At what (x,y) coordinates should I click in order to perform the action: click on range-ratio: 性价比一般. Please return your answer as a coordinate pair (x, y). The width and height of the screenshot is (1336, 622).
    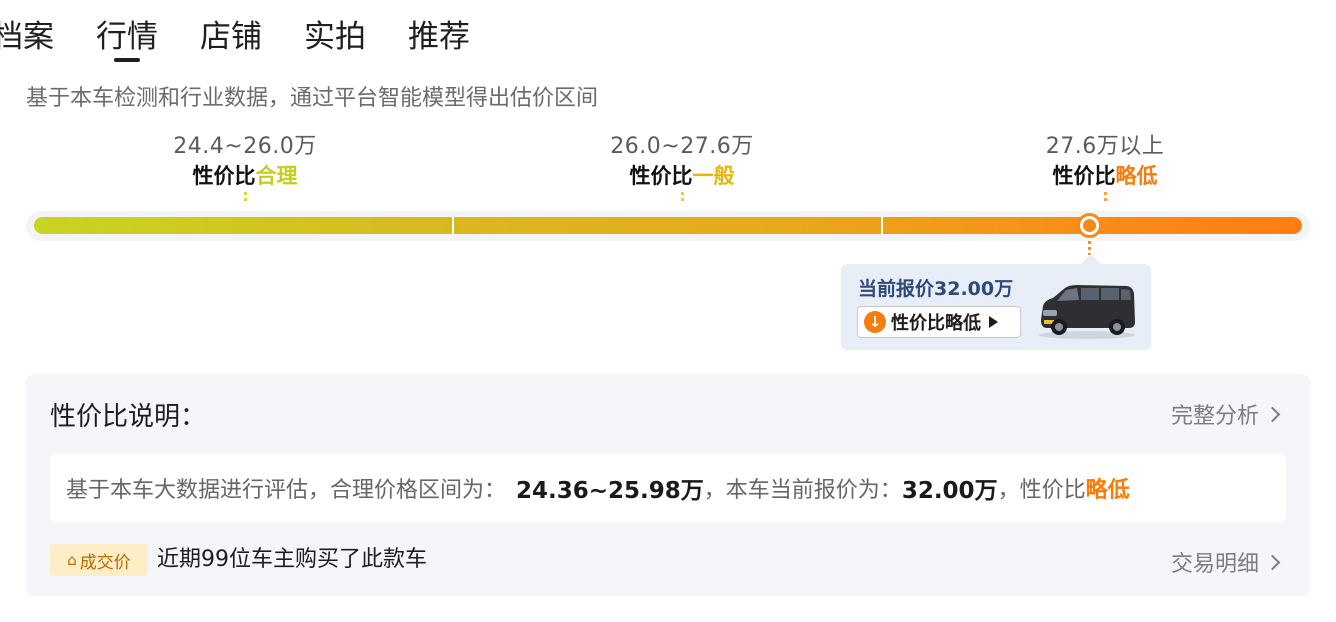
    Looking at the image, I should click on (682, 176).